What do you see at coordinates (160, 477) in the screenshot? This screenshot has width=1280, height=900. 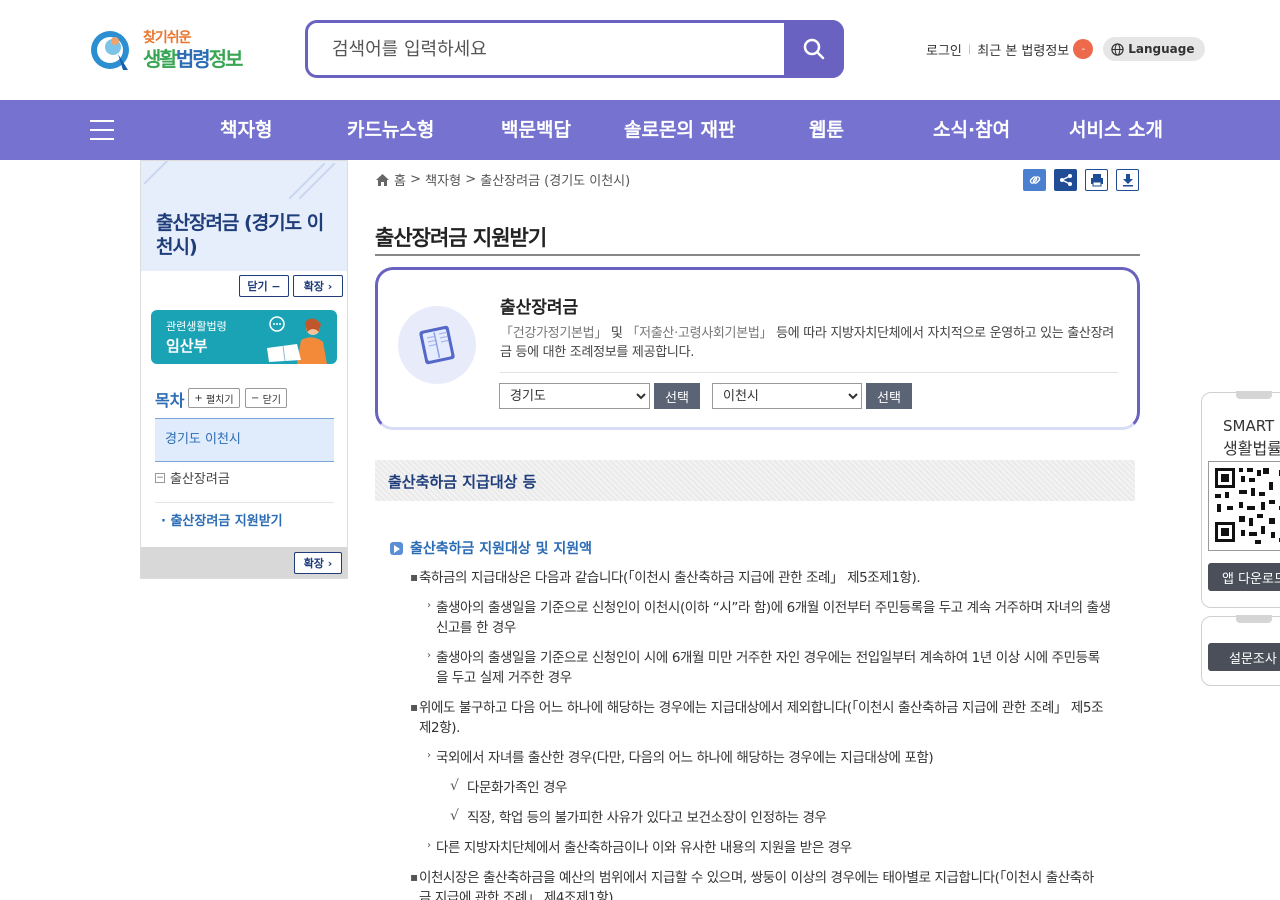 I see `collapse-icon: −` at bounding box center [160, 477].